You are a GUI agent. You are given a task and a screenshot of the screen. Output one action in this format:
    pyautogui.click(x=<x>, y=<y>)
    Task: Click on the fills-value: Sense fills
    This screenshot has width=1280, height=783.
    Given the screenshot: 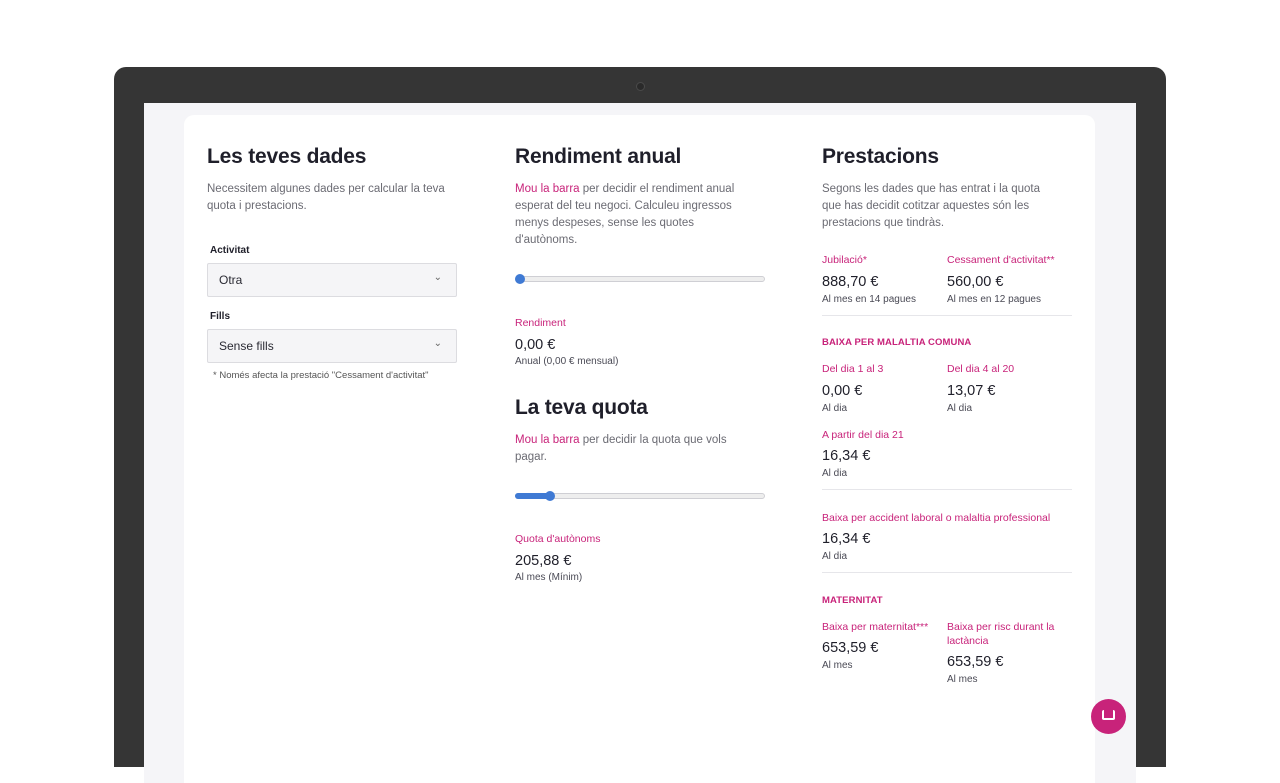 What is the action you would take?
    pyautogui.click(x=246, y=346)
    